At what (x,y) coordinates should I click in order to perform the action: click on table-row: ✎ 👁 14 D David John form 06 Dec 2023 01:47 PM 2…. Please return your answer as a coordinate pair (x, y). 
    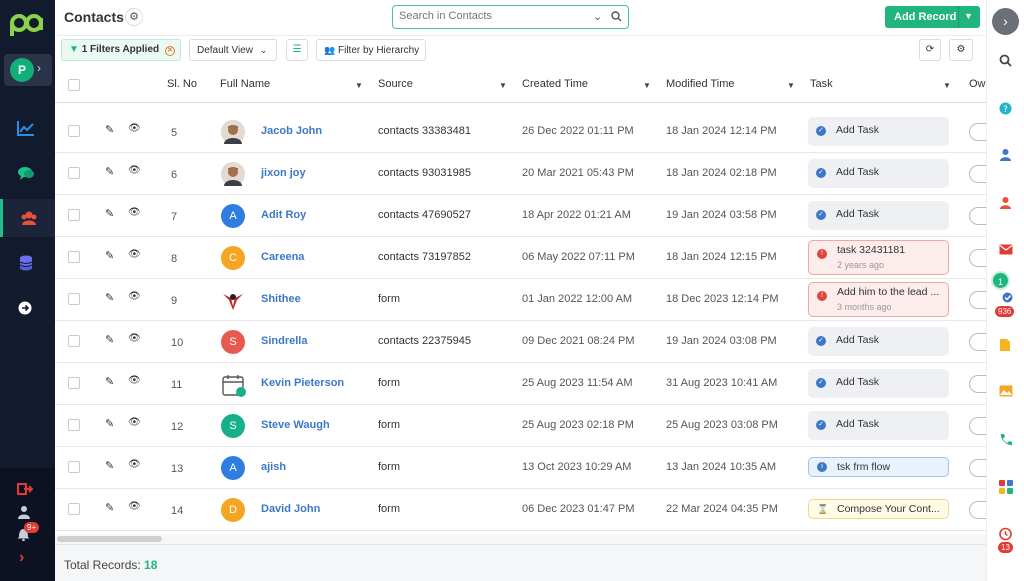
    Looking at the image, I should click on (520, 510).